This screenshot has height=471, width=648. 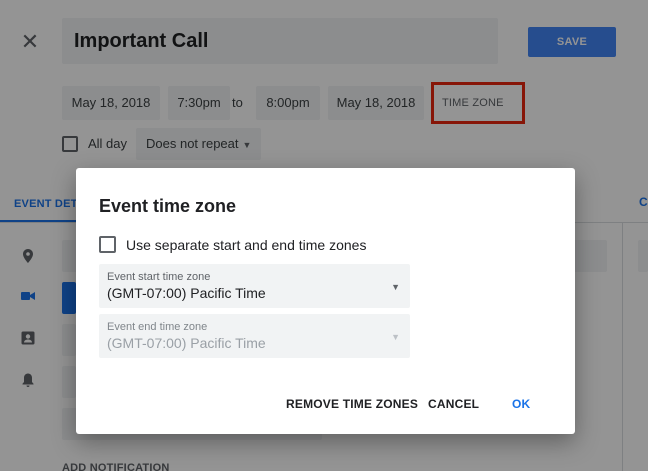 What do you see at coordinates (186, 293) in the screenshot?
I see `start-zone-value: (GMT-07:00) Pacific Time` at bounding box center [186, 293].